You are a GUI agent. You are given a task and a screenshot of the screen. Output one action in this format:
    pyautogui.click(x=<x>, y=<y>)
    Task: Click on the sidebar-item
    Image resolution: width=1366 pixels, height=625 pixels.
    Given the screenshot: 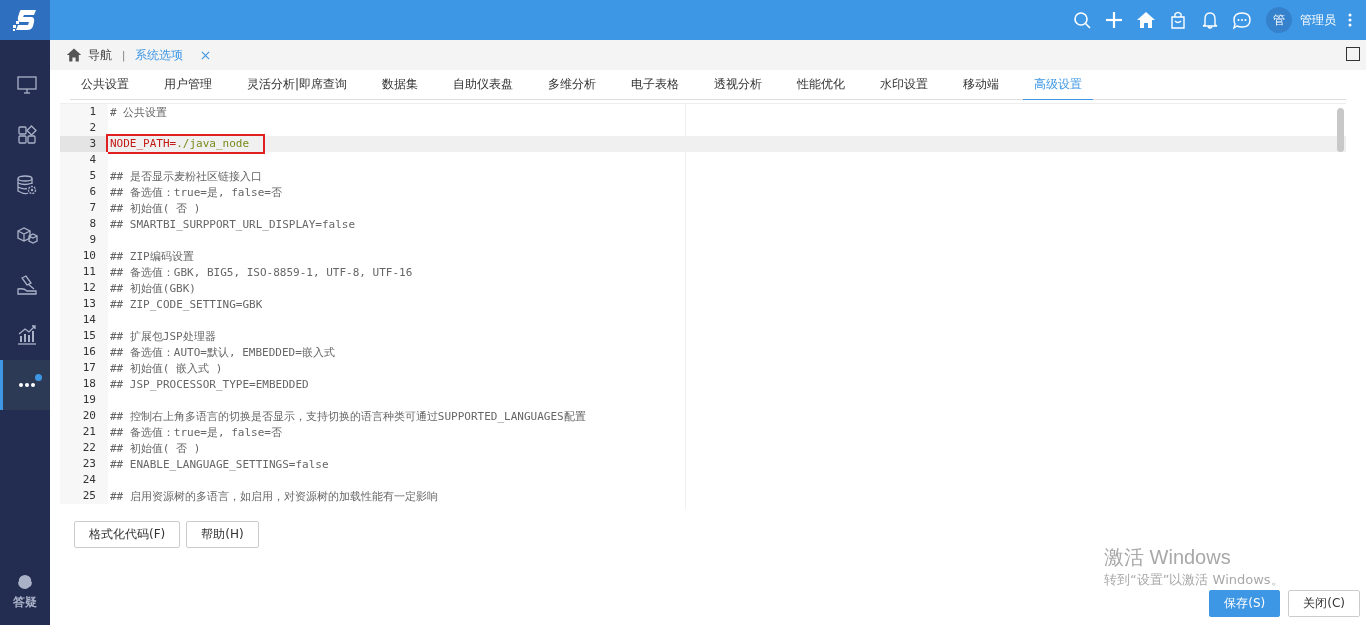 What is the action you would take?
    pyautogui.click(x=25, y=385)
    